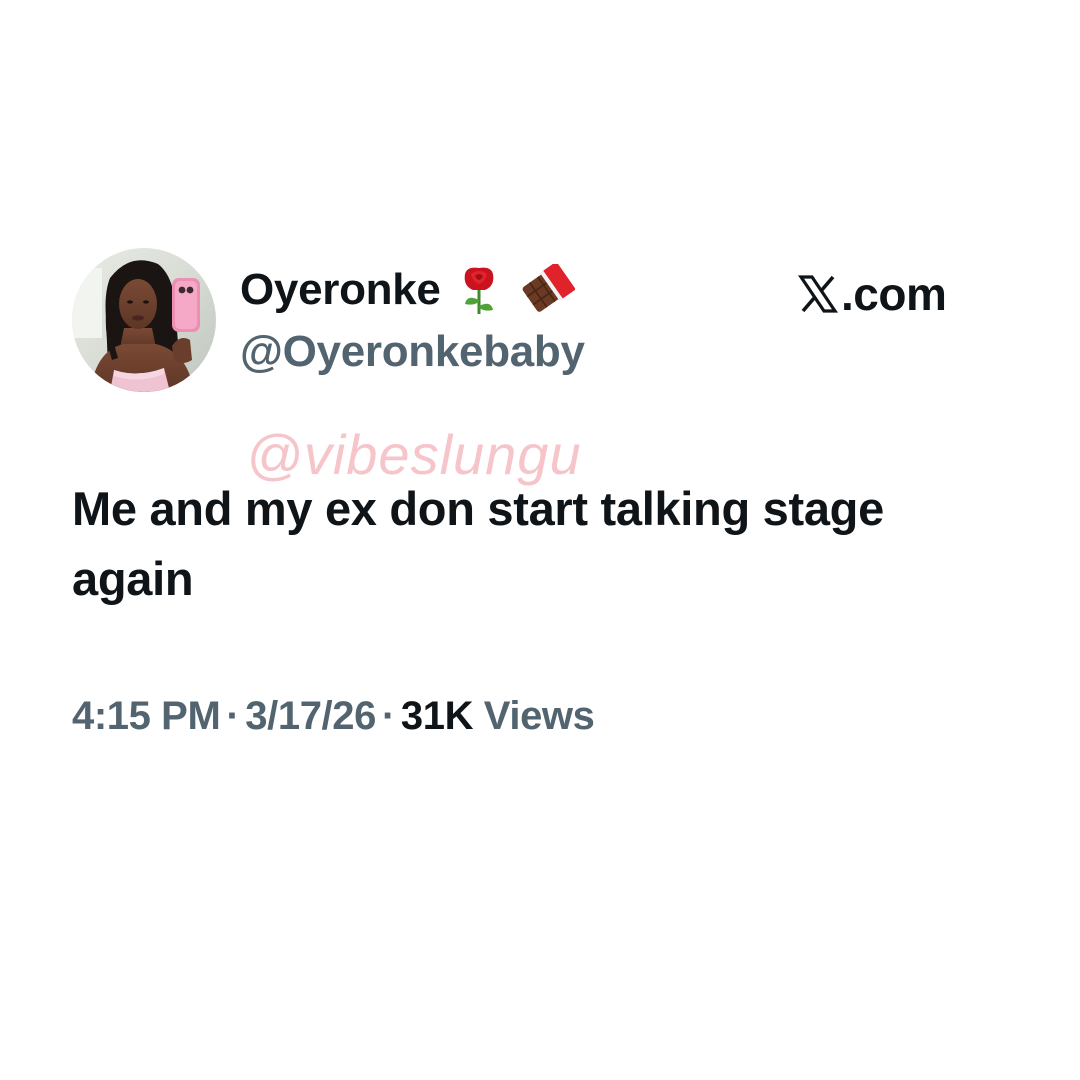 The width and height of the screenshot is (1080, 1080). What do you see at coordinates (546, 290) in the screenshot?
I see `chocolate-bar-emoji` at bounding box center [546, 290].